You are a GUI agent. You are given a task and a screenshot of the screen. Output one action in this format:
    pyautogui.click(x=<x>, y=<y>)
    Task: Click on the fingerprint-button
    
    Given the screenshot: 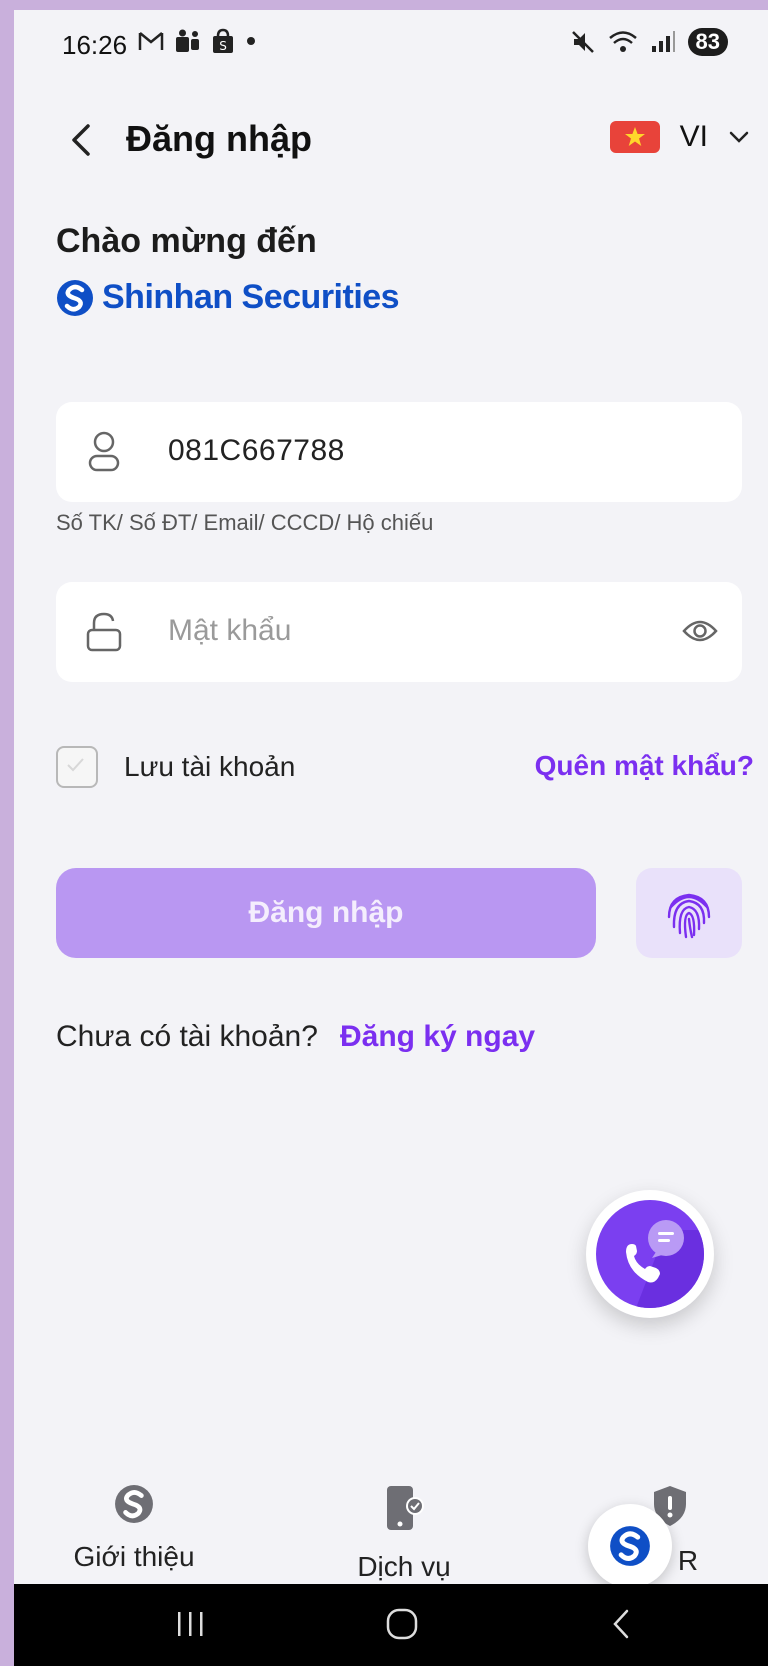 What is the action you would take?
    pyautogui.click(x=689, y=913)
    